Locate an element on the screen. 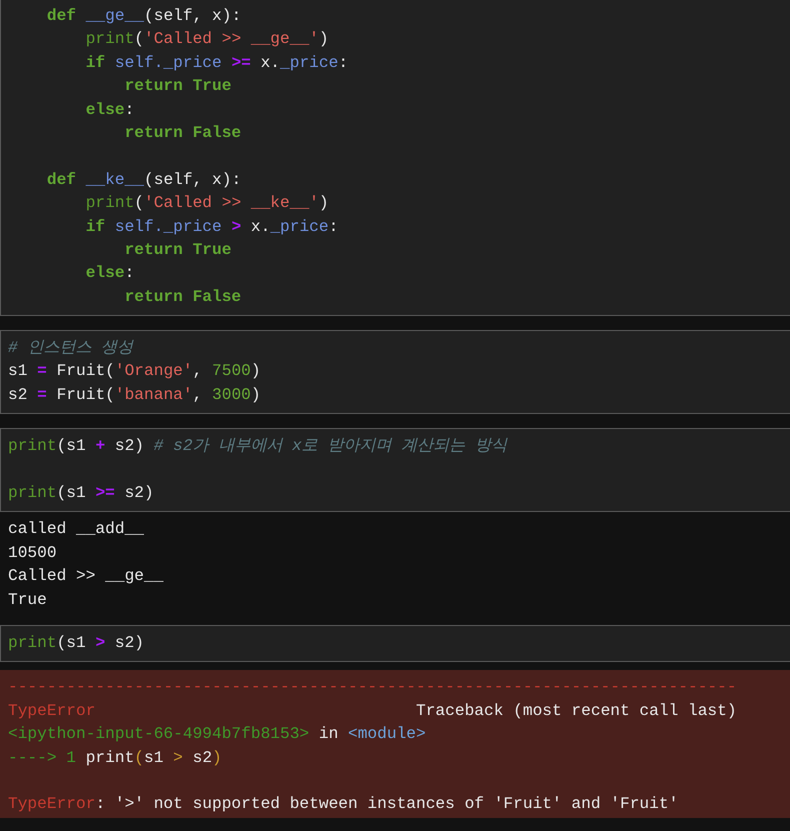 The height and width of the screenshot is (831, 790). code-line: if self._price > x._price: is located at coordinates (212, 227).